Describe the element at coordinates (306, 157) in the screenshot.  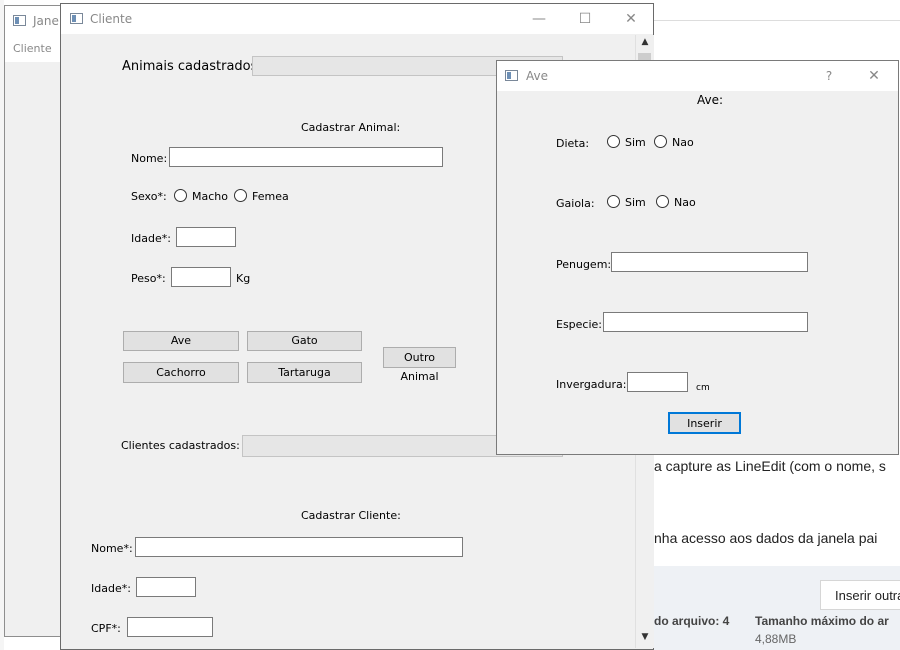
I see `nome-input` at that location.